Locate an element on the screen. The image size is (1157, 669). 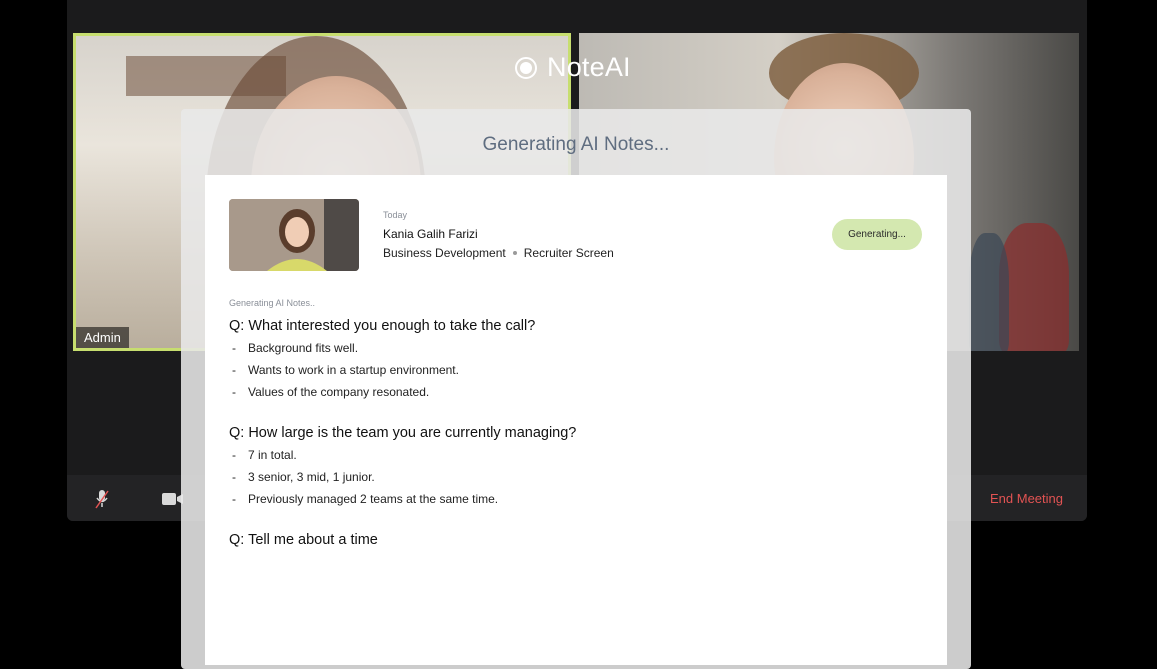
question-3: Q: Tell me about a time is located at coordinates (303, 540).